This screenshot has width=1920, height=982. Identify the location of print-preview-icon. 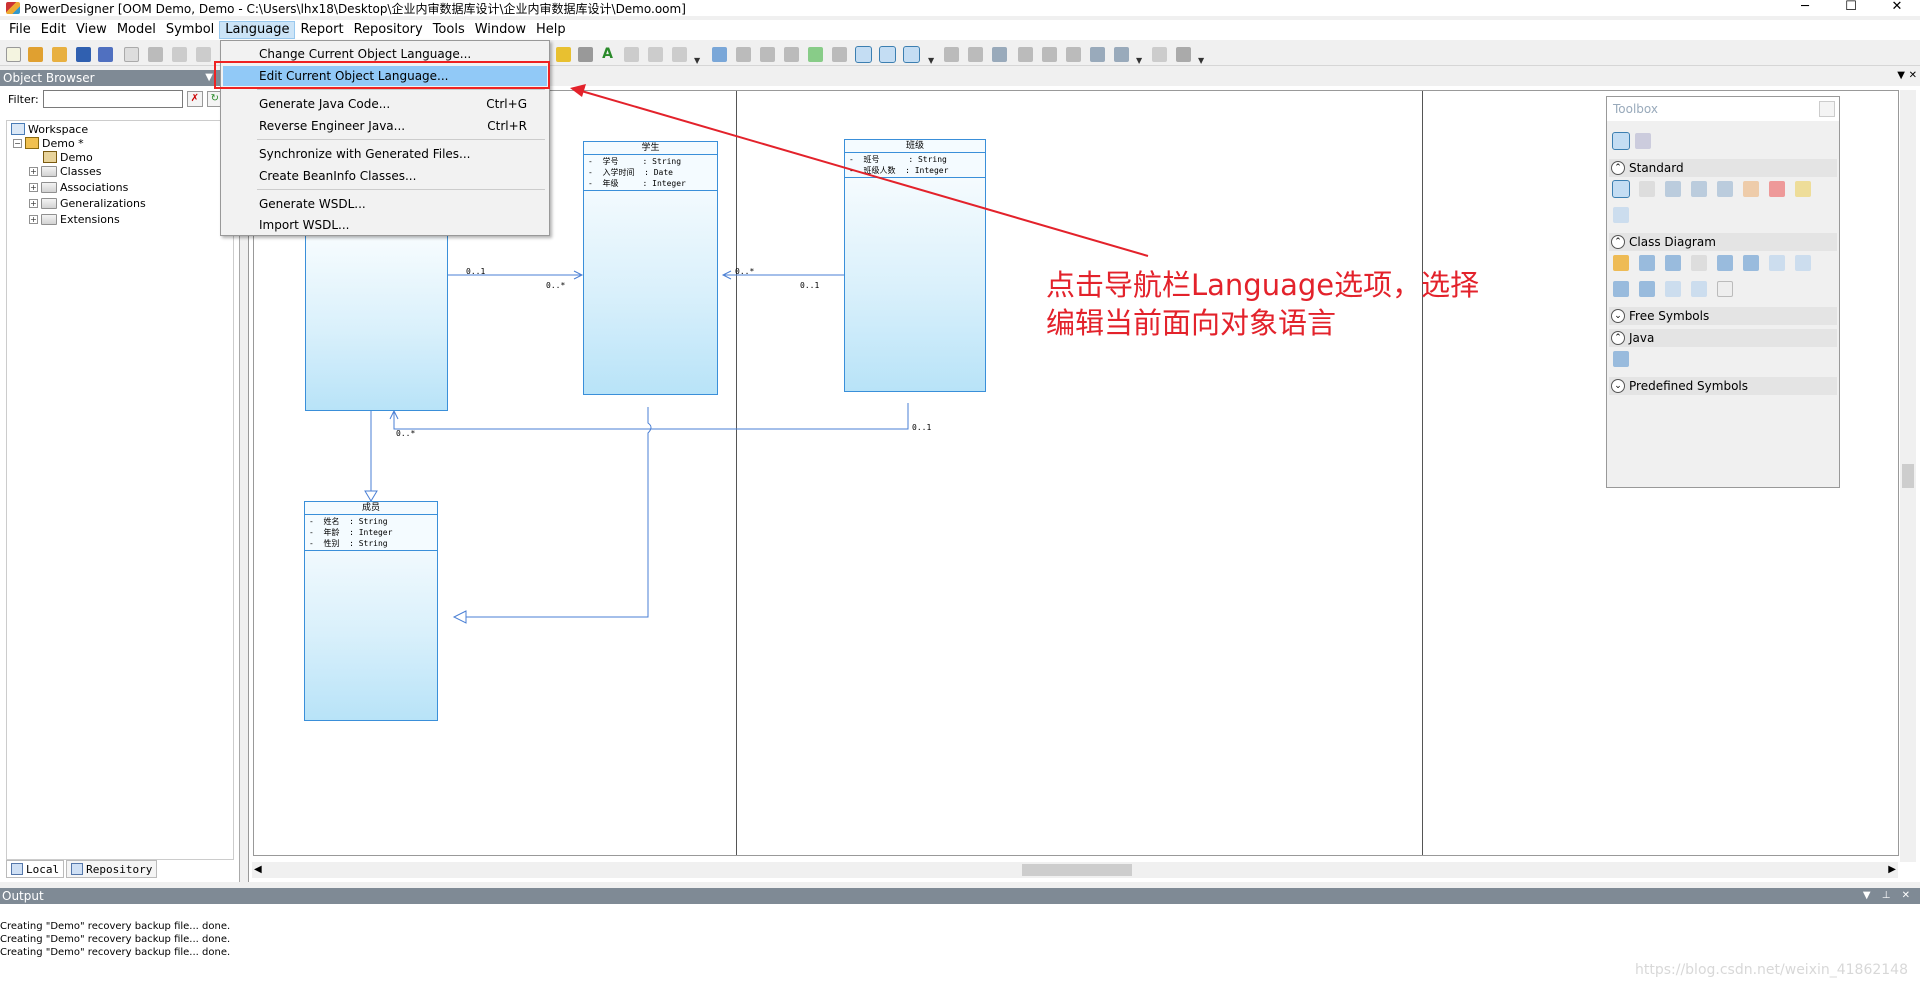
(131, 54).